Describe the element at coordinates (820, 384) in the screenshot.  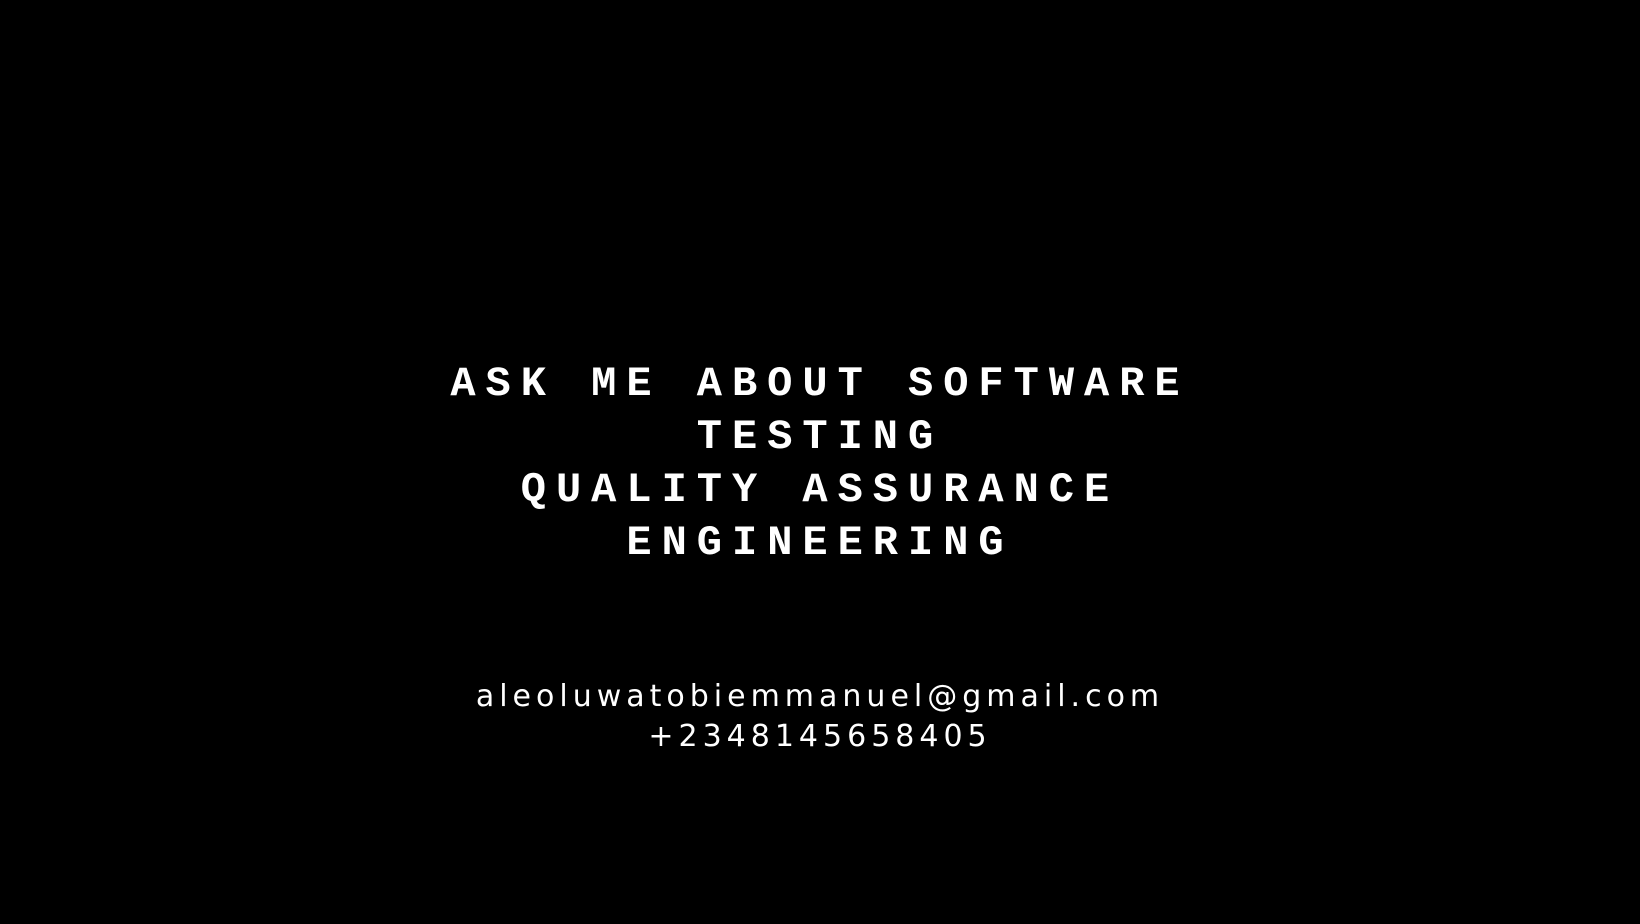
I see `headline-line-1: ASK ME ABOUT SOFTWARE` at that location.